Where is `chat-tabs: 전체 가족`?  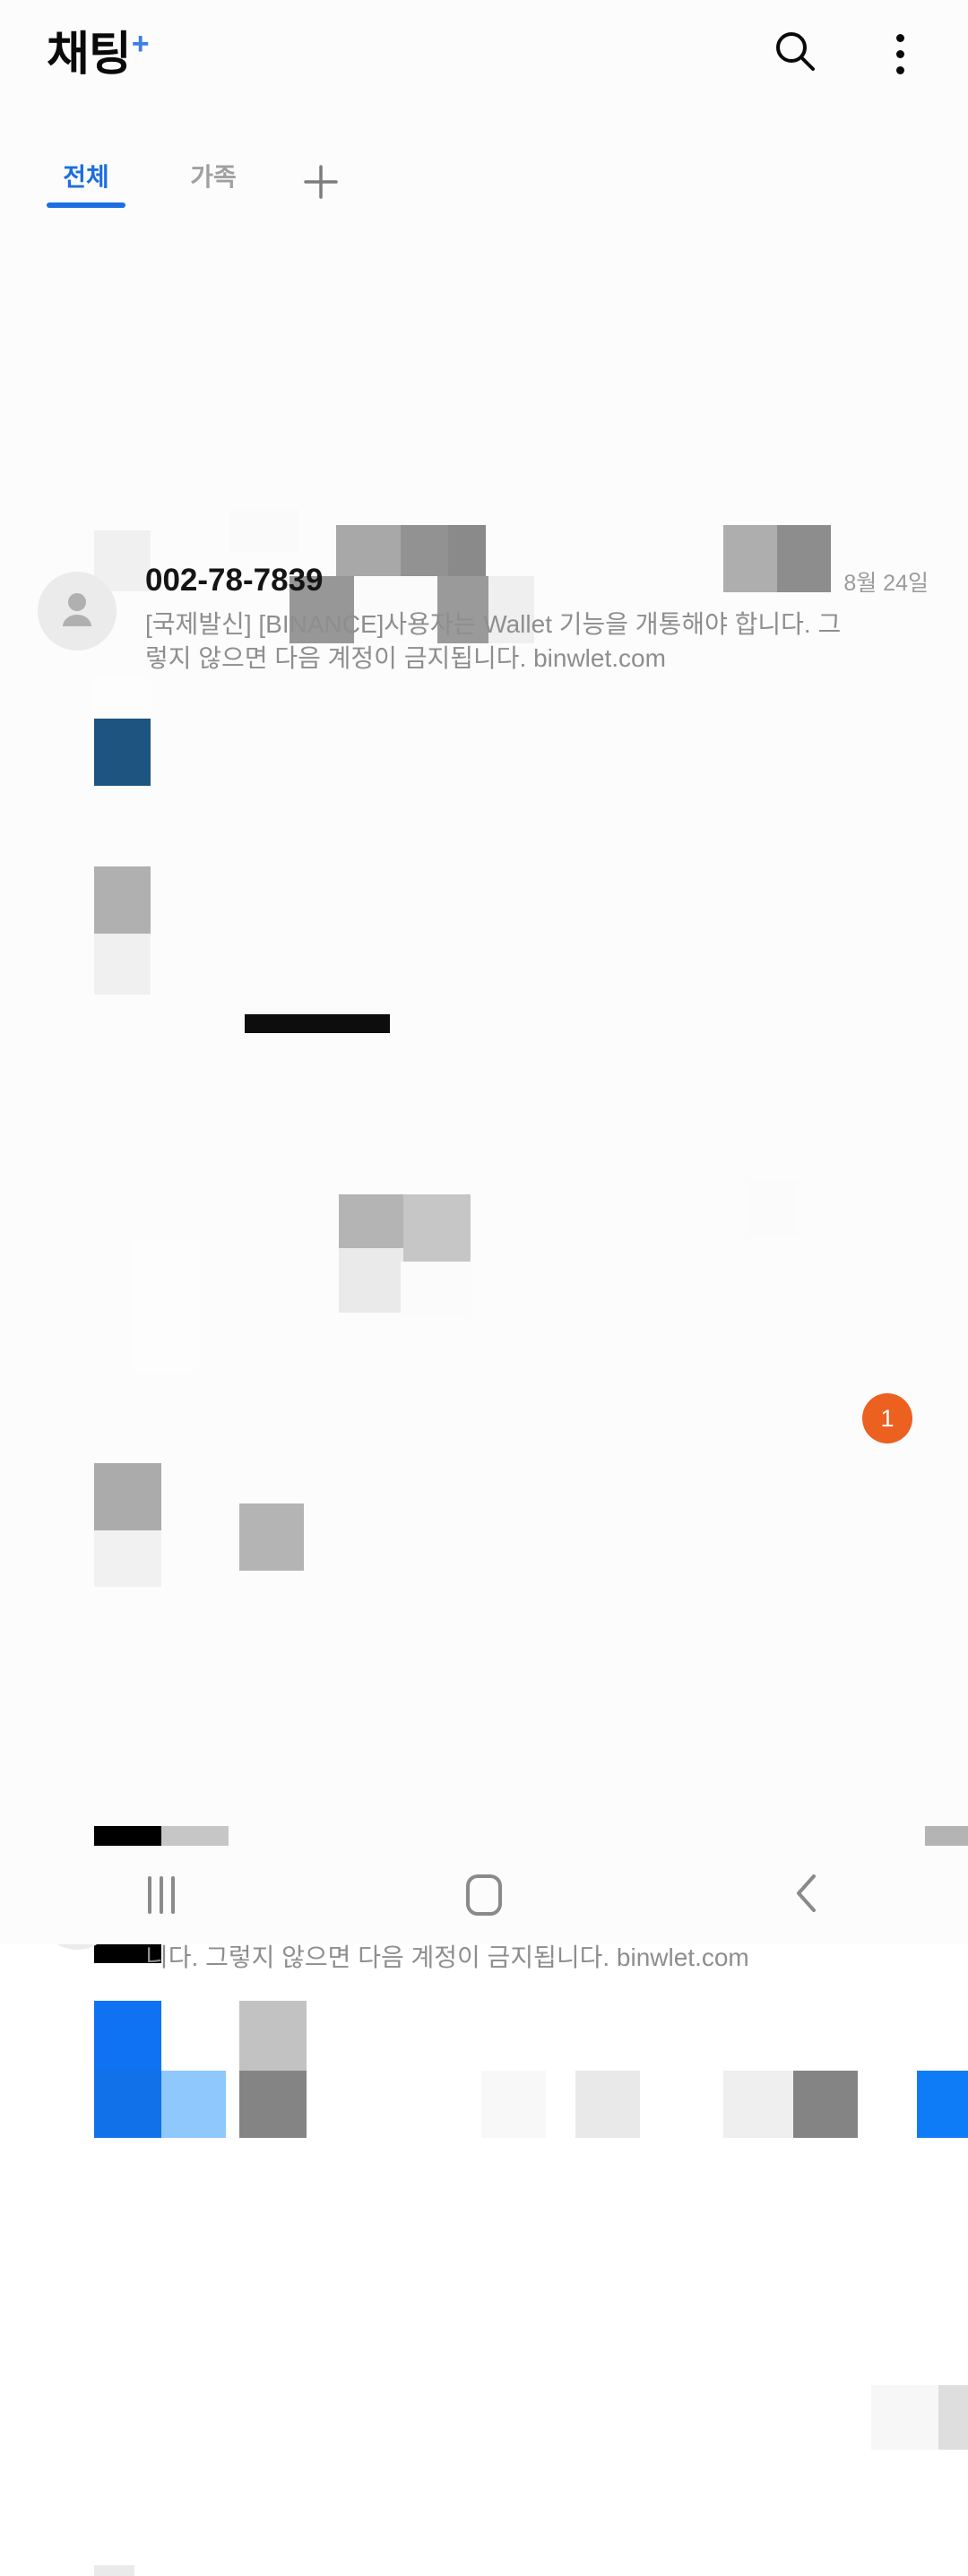
chat-tabs: 전체 가족 is located at coordinates (484, 192).